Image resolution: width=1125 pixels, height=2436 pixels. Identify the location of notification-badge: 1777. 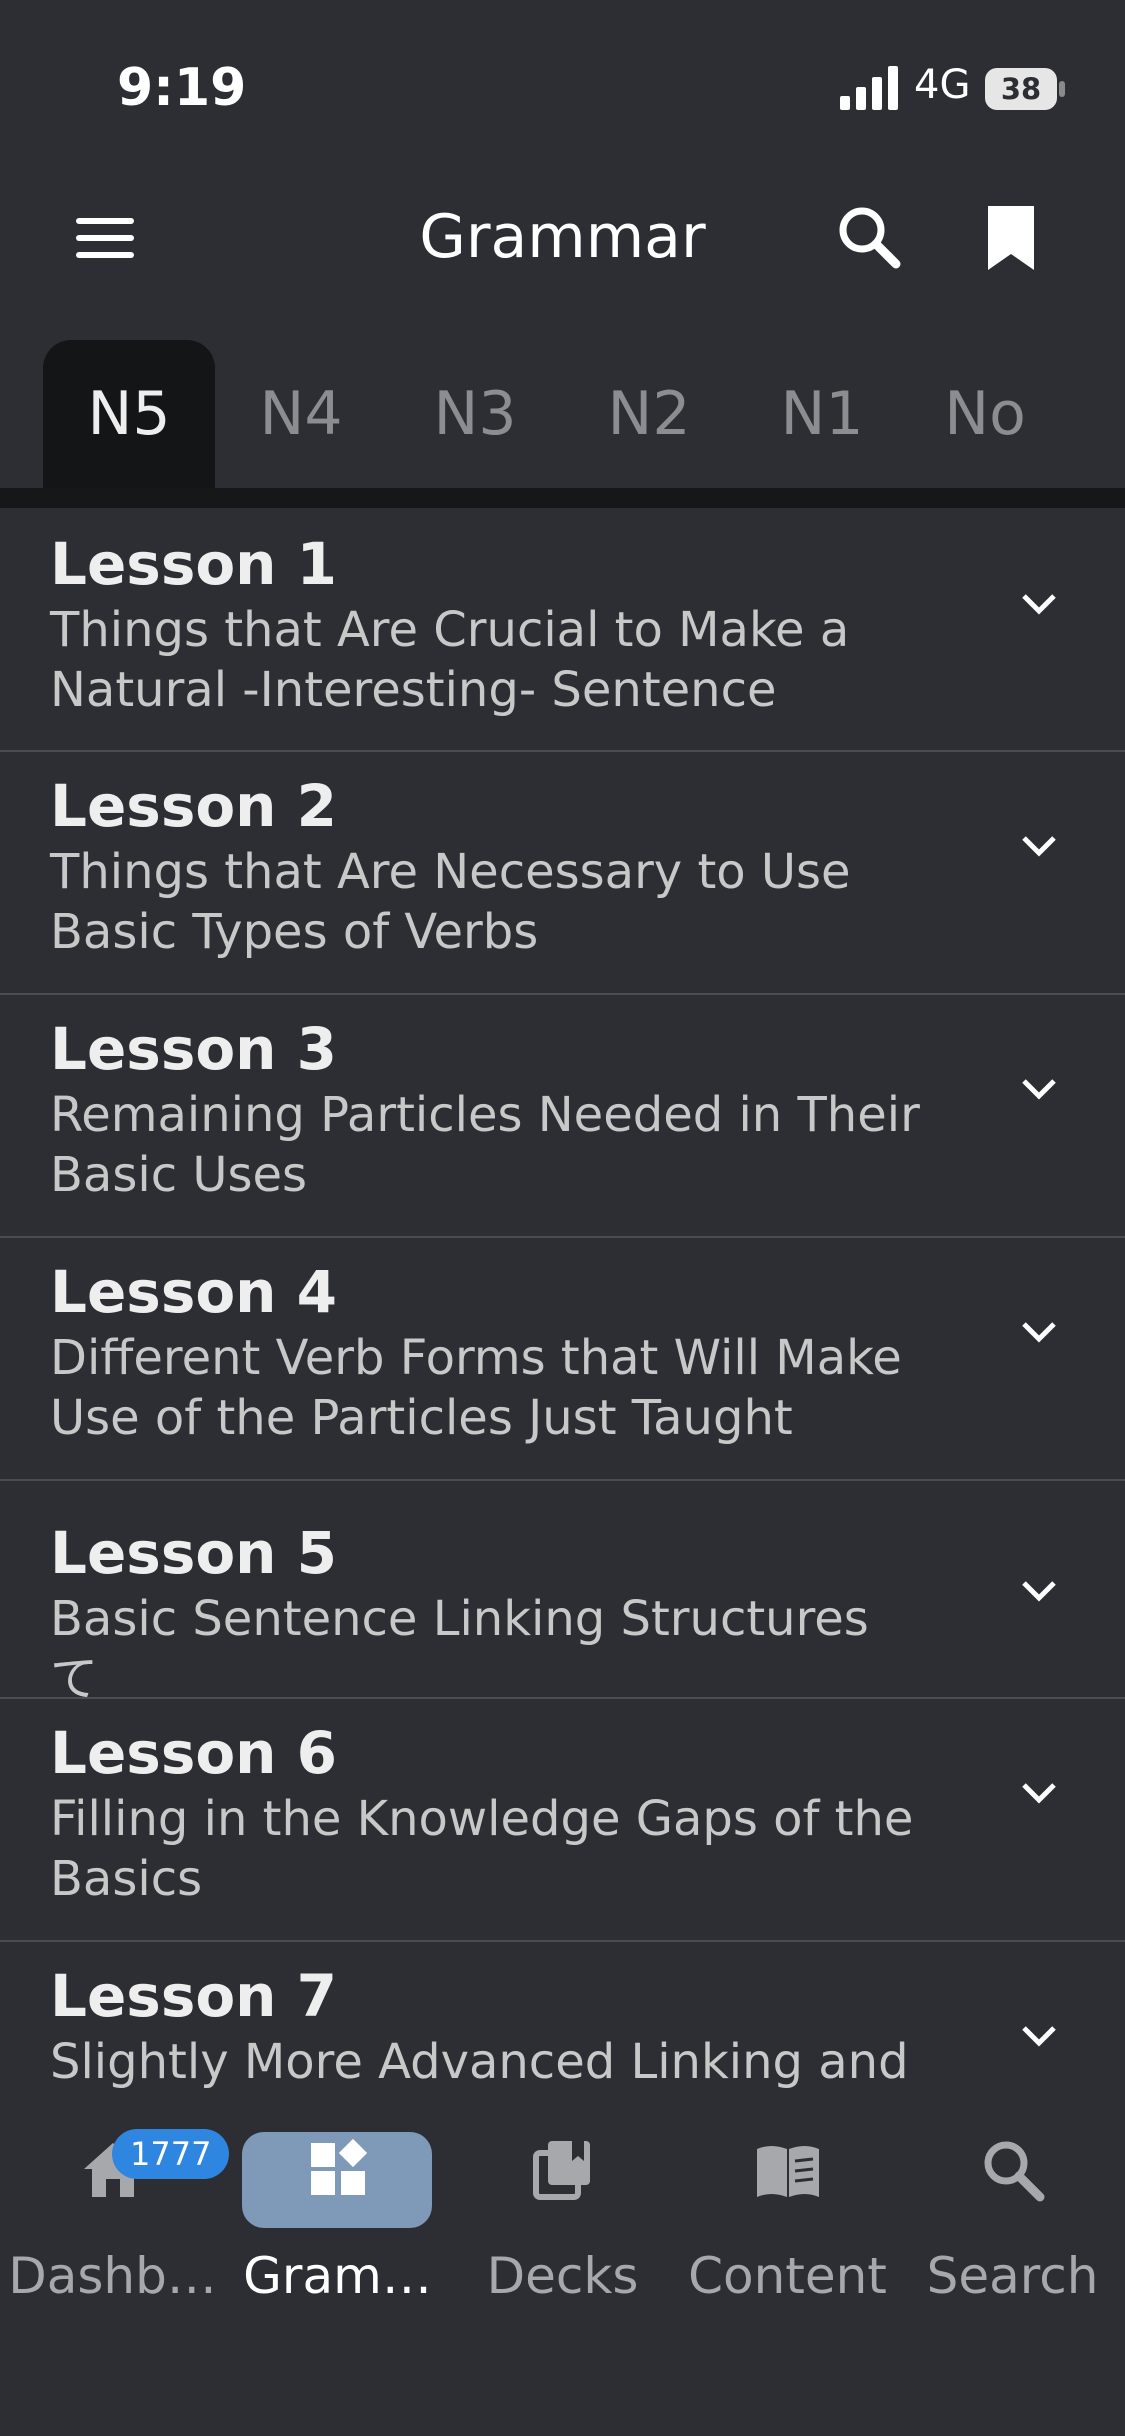
(171, 2154).